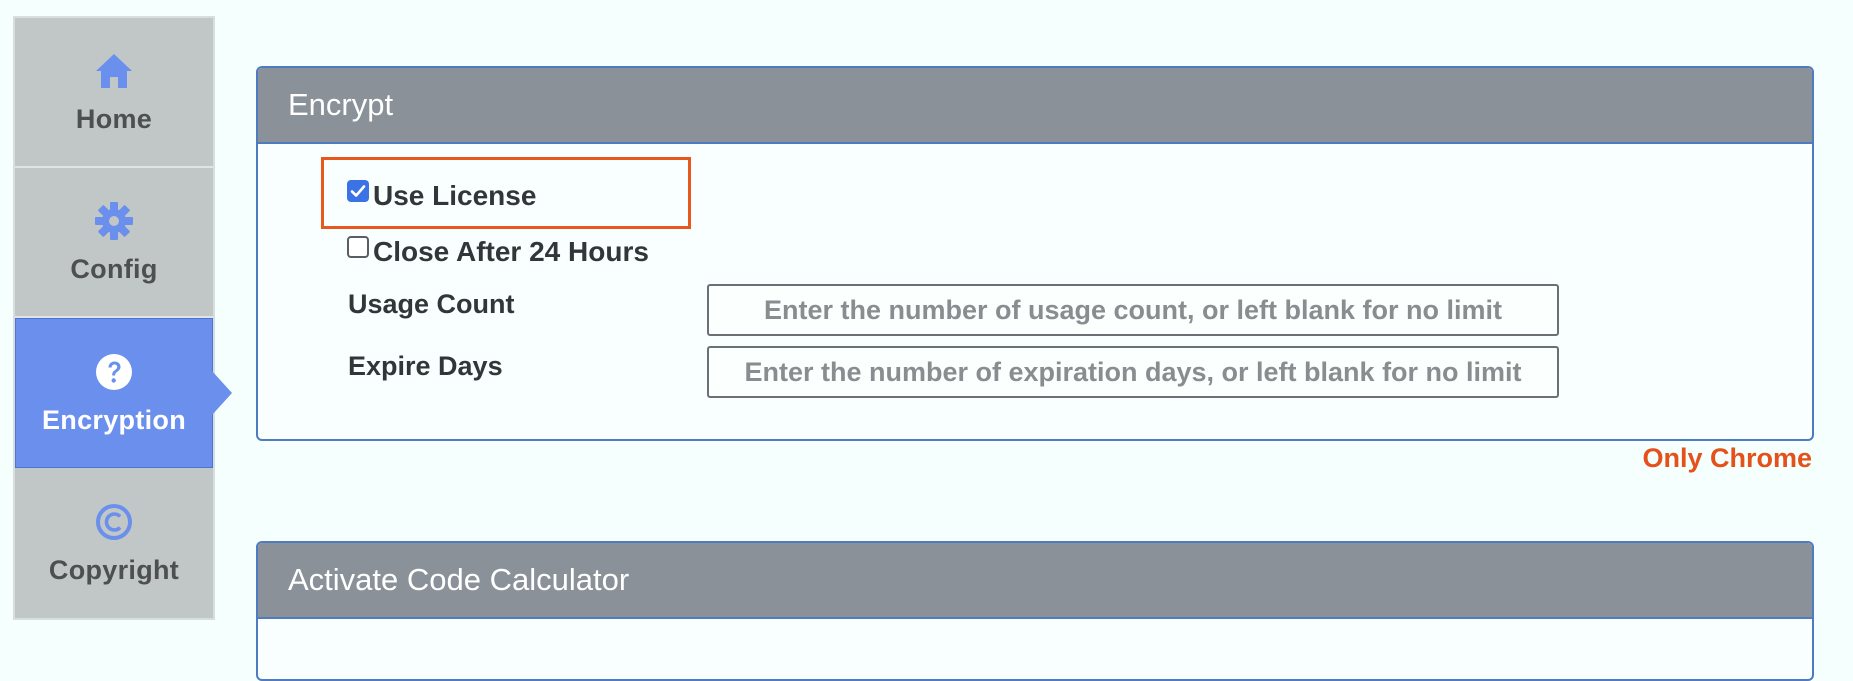 The width and height of the screenshot is (1853, 681). Describe the element at coordinates (425, 366) in the screenshot. I see `expire-days-label: Expire Days` at that location.